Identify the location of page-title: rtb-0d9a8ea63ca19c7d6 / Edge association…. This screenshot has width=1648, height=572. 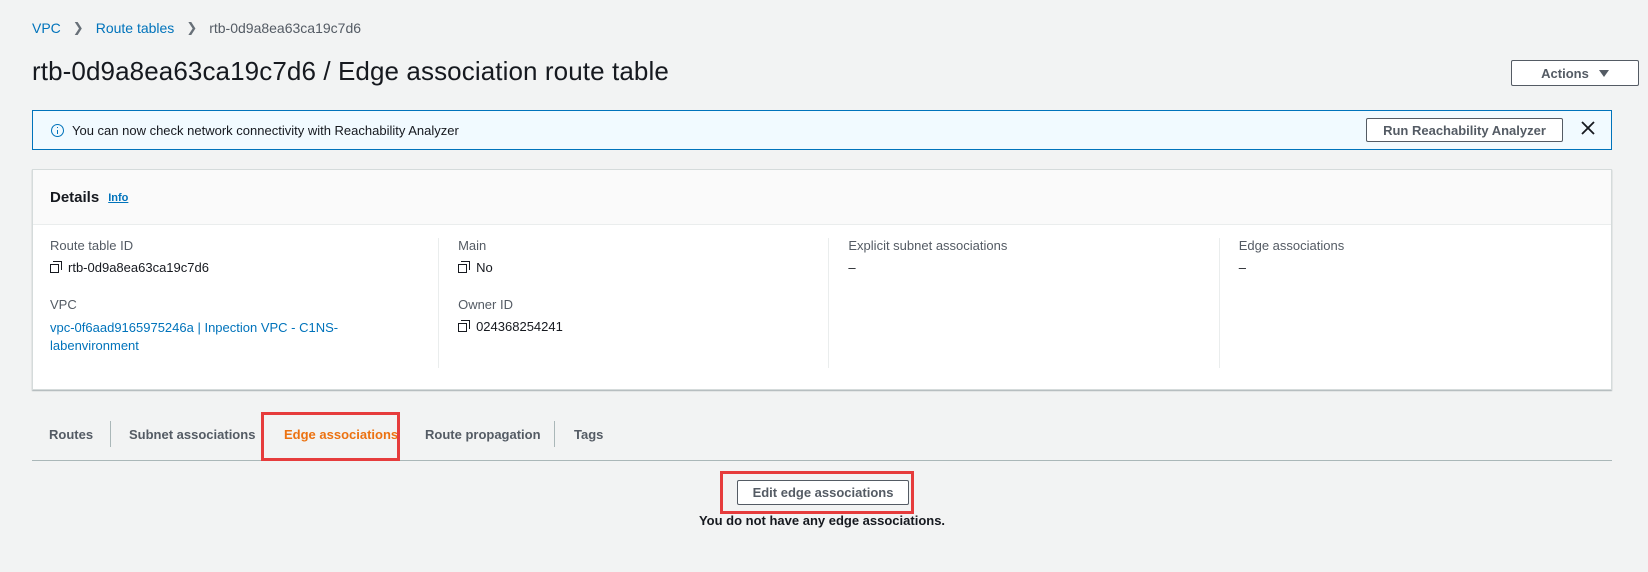
(350, 71).